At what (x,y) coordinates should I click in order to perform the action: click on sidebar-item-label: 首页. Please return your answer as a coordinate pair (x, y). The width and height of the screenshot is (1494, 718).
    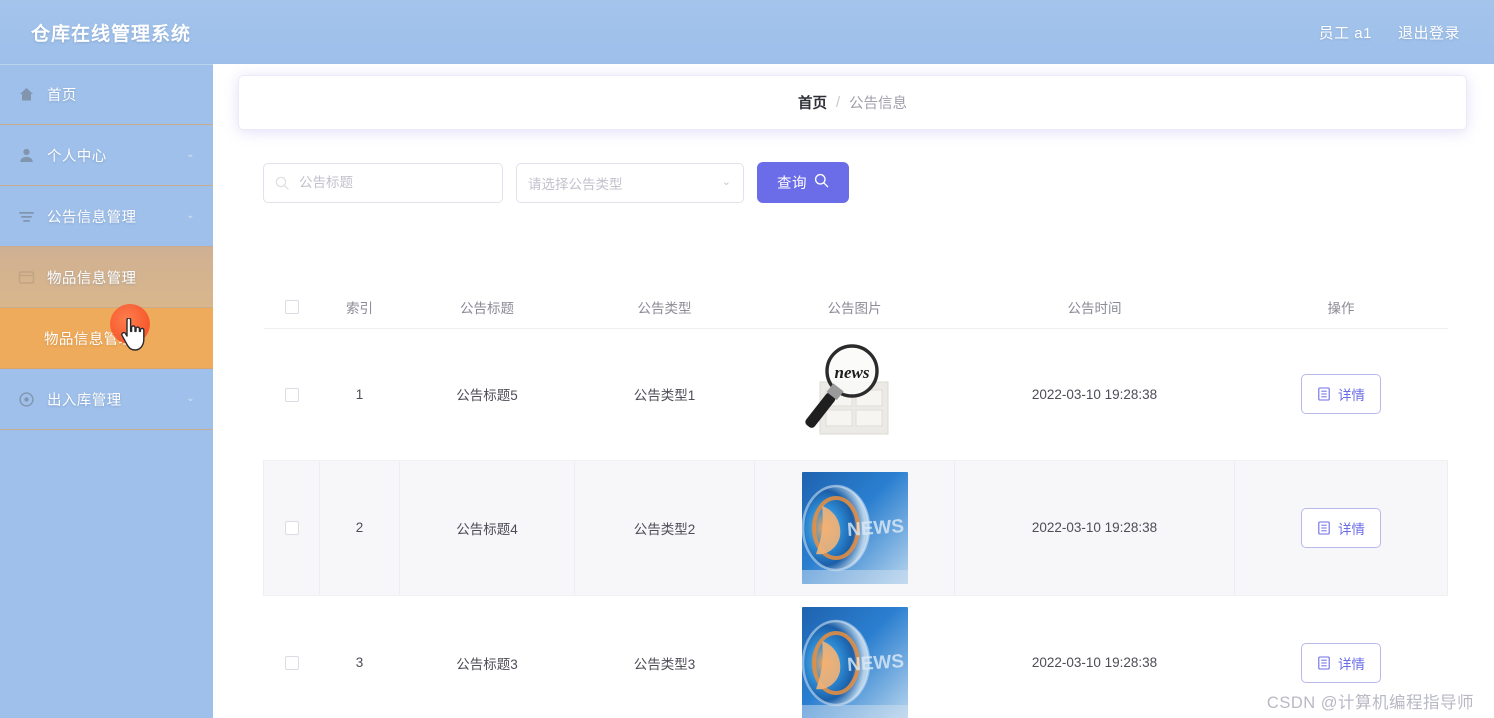
    Looking at the image, I should click on (62, 96).